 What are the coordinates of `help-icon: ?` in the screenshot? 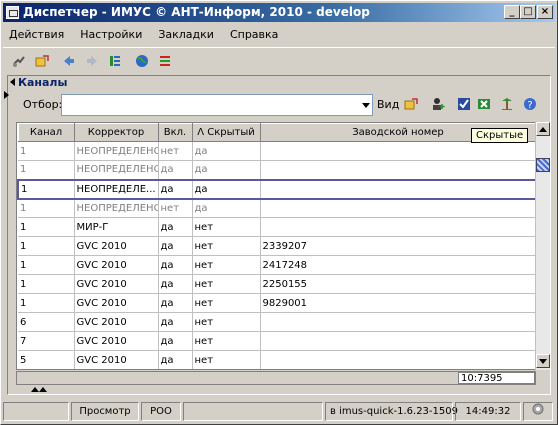 It's located at (530, 104).